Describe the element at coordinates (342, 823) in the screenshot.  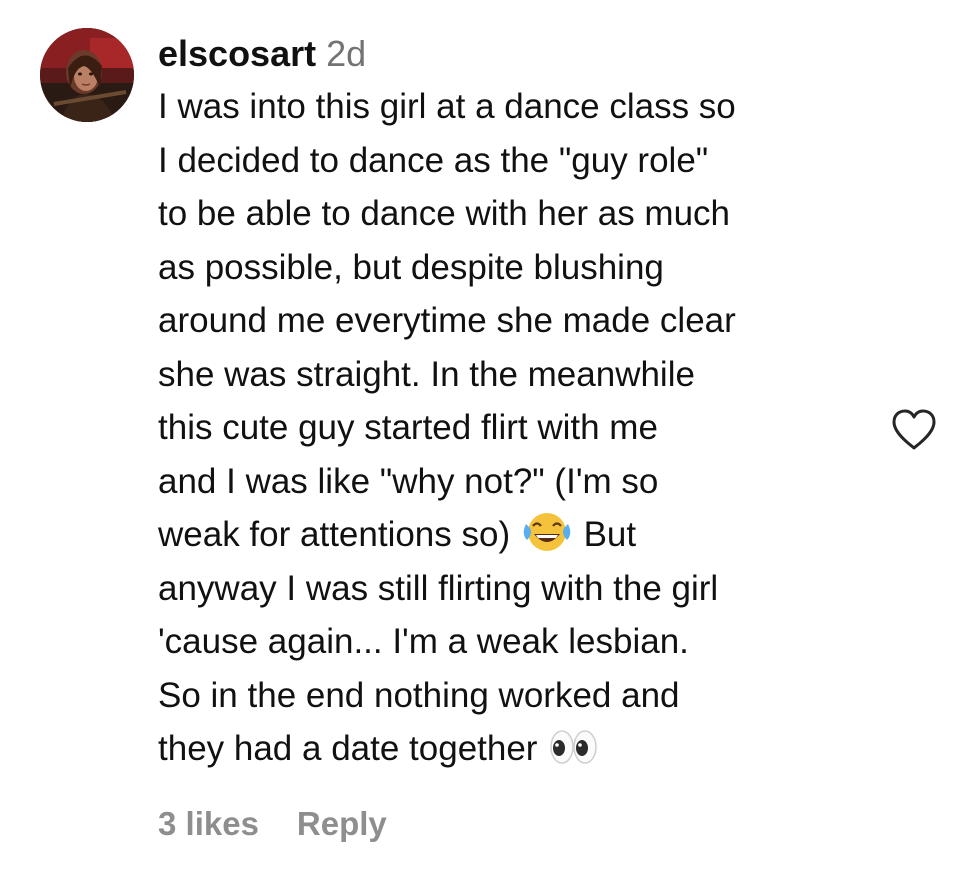
I see `reply-button: Reply` at that location.